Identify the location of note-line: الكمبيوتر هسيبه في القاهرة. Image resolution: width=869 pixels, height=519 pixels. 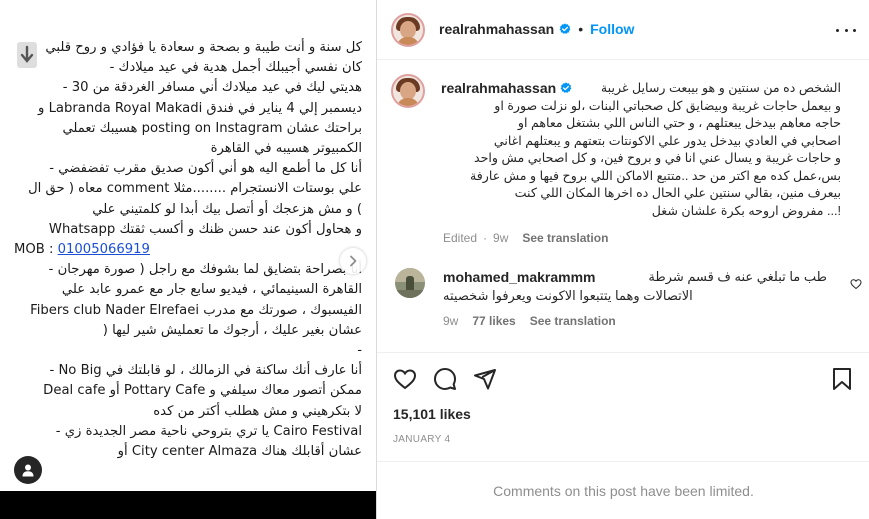
(286, 149).